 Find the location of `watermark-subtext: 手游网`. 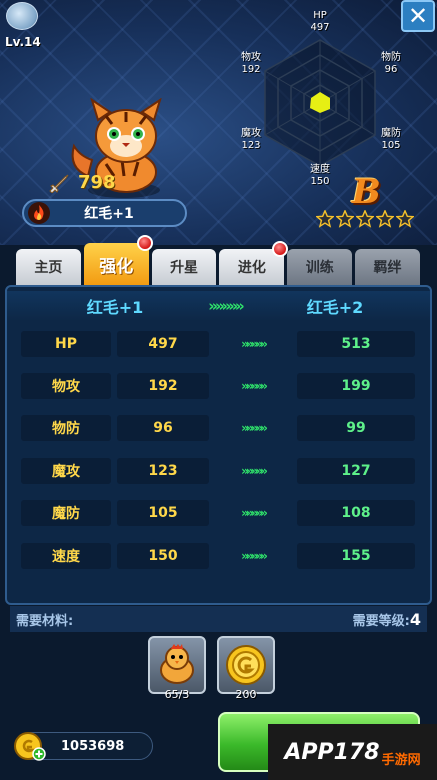

watermark-subtext: 手游网 is located at coordinates (401, 760).